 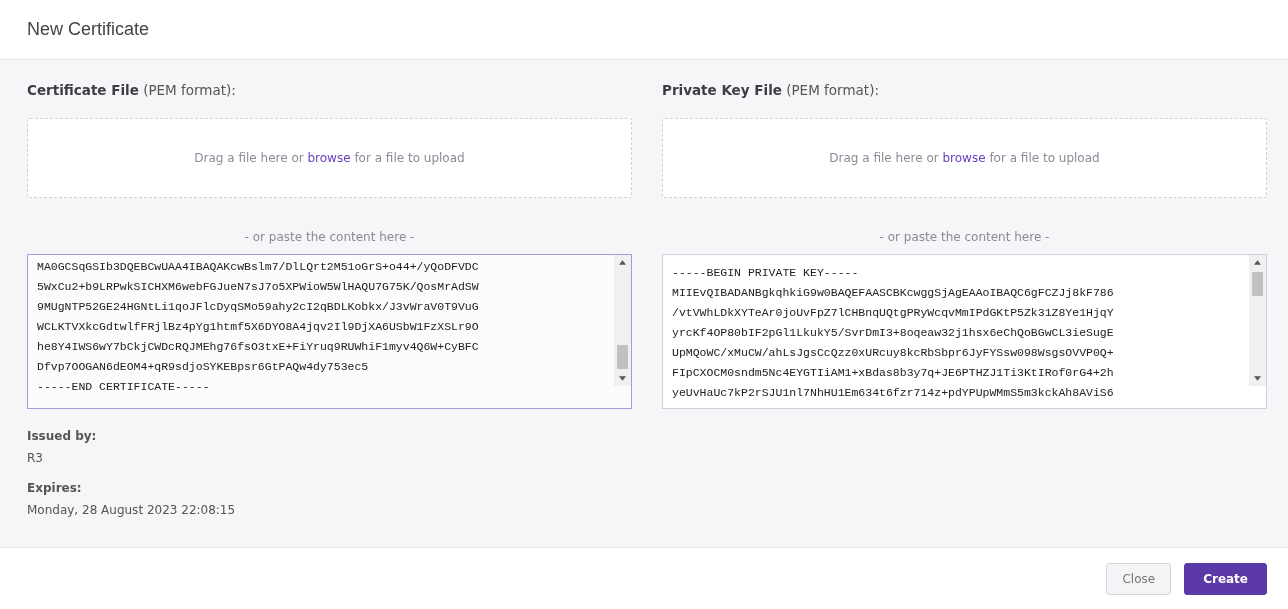 I want to click on pem-textarea: MA0GCSqGSIb3DQEBCwUAA4IBAQAKcwBslm7/DlLQrt2M51oGrS+o44+/yQoDFVDC 5WxCu2+b9LRPwkSICHXM6webFGJueN7sJ7o5XPWioW5WlHAQU7G75K/QosMrAdSW 9MUgNTP52GE24HGNtLi1qoJFlcDyqSMo59ahy2cI2qBDLKobkx/J3vWraV0T9VuG WCLKTVXkcGdtwlfFRjlBz4pYg1htmf5X6DYO8A4jqv2Il9DjXA6USbW1FzXSLr9O he8Y4IWS6wY7bCkjCWDcRQJMEhg76fsO3txE+FiYruq9RUWhiF1myv4Q6W+CyBFC Dfvp7OOGAN6dEOM4+qR9sdjoSYKEBpsr6GtPAQw4dy753ec5 -----END CERTIFICATE-----, so click(x=329, y=331).